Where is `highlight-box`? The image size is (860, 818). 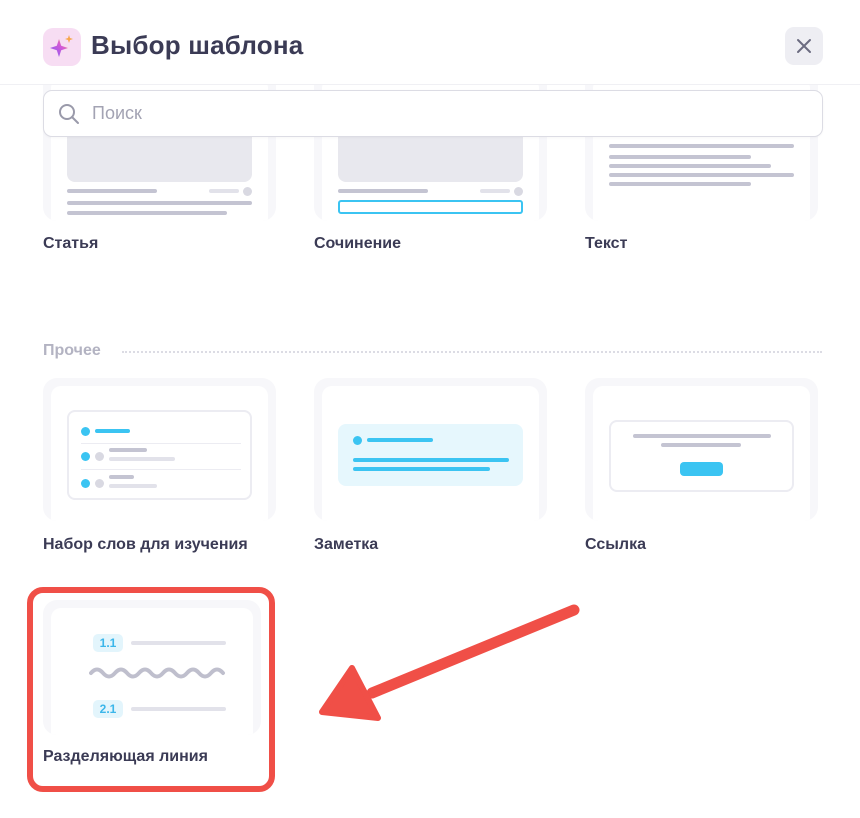
highlight-box is located at coordinates (151, 689).